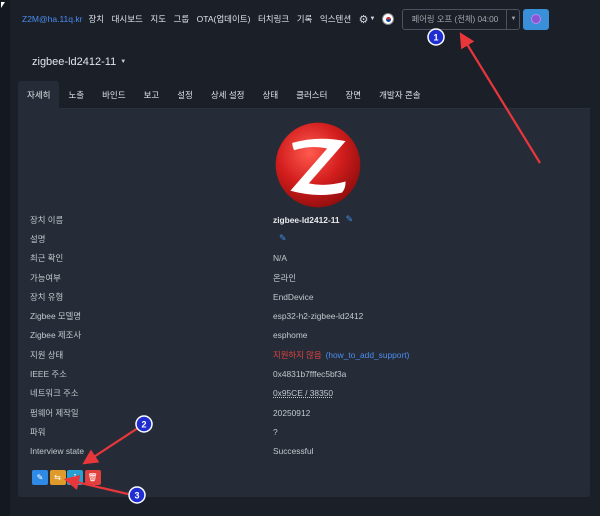 The height and width of the screenshot is (516, 600). What do you see at coordinates (56, 316) in the screenshot?
I see `detail-key: Zigbee 모델명` at bounding box center [56, 316].